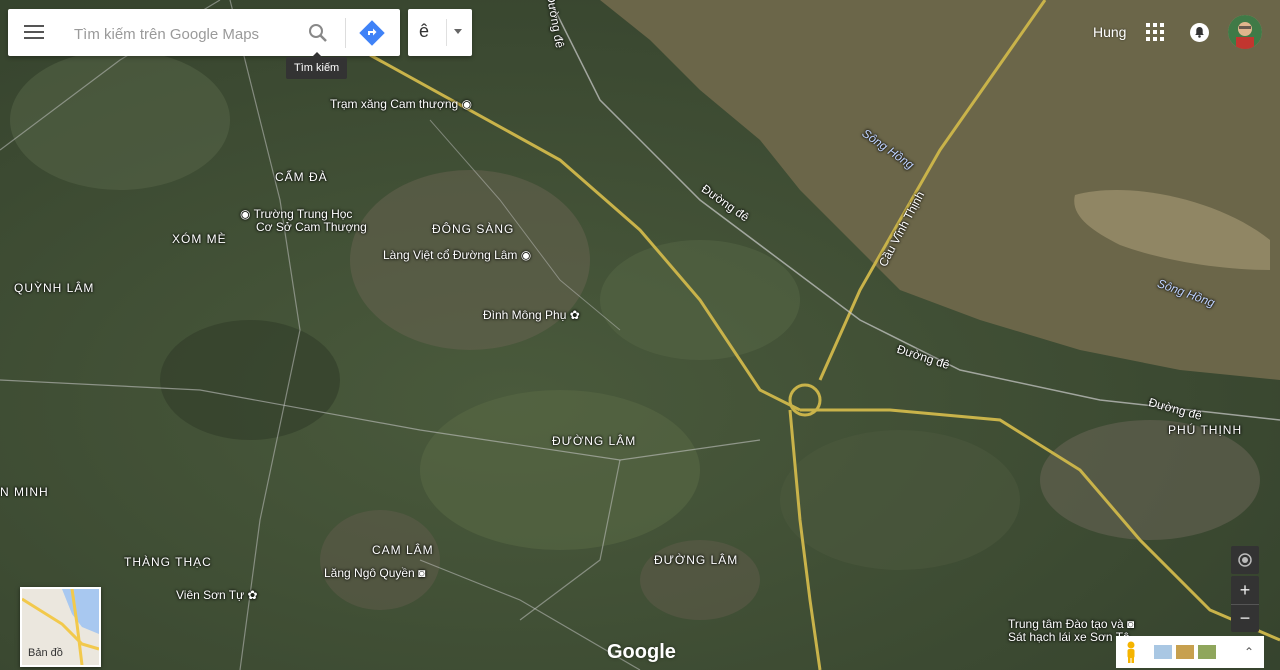 This screenshot has height=670, width=1280. I want to click on school-icon: ◉, so click(245, 214).